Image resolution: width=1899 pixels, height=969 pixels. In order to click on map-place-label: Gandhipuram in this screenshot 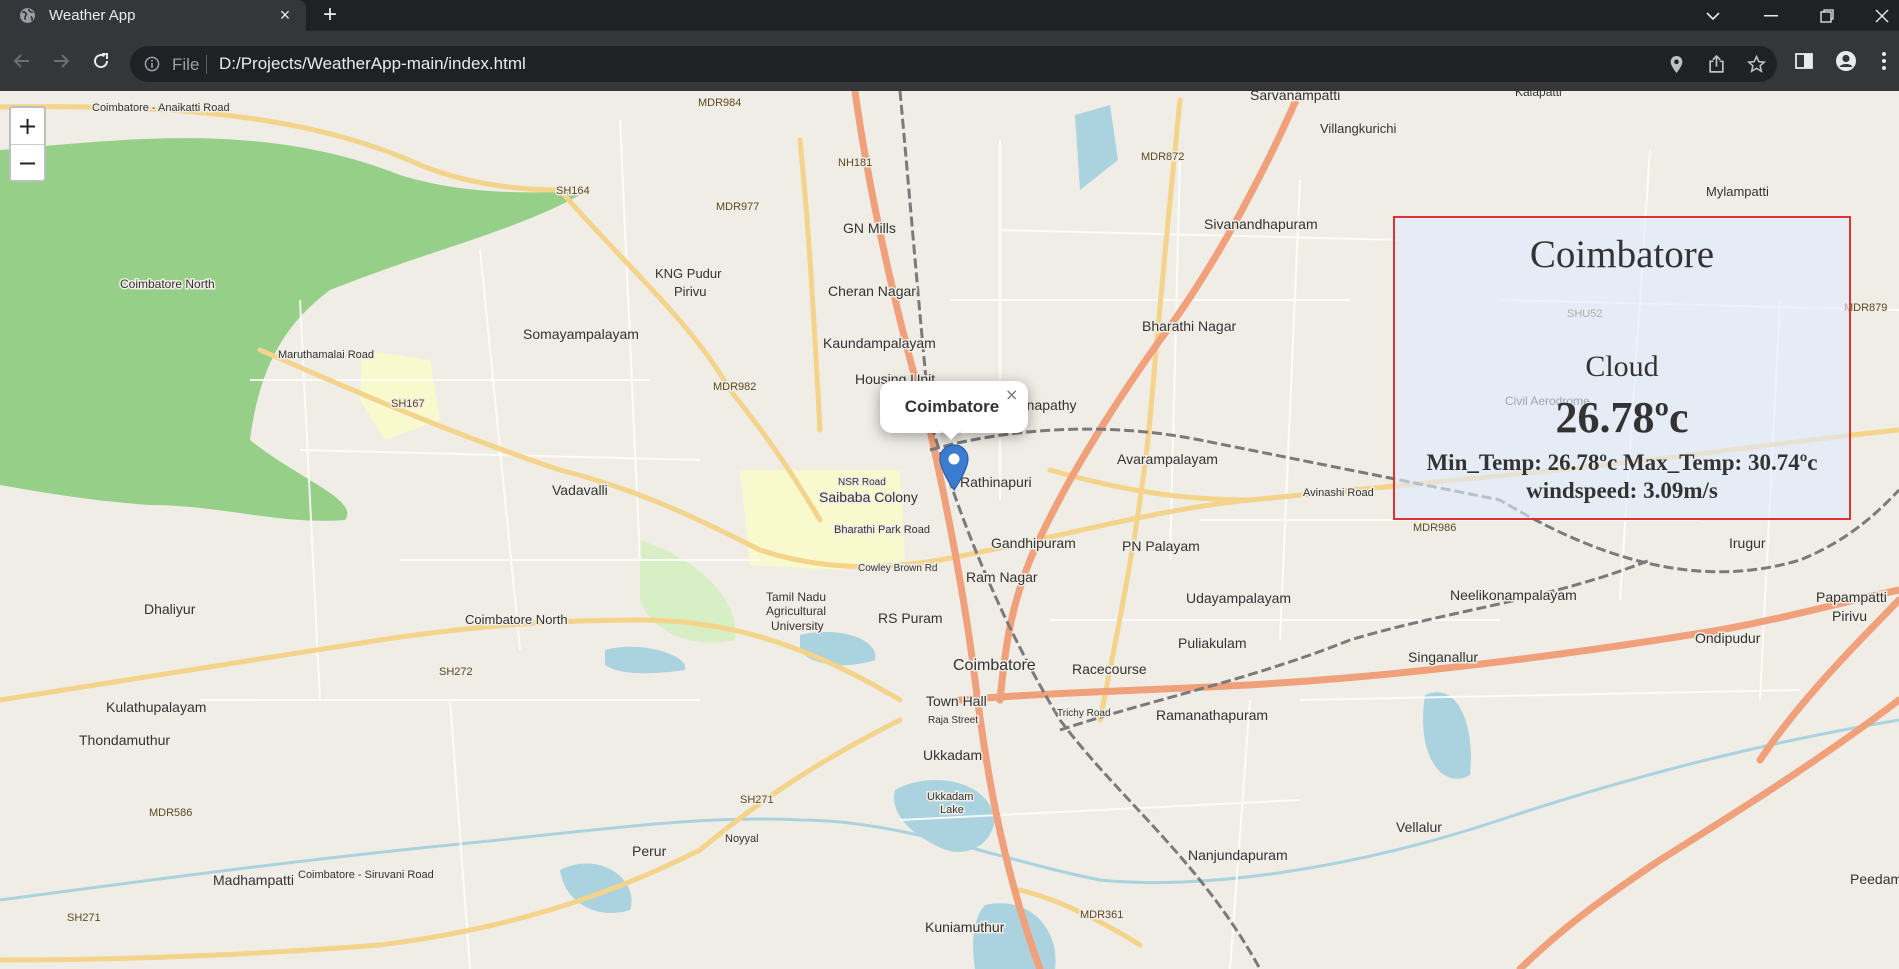, I will do `click(1033, 543)`.